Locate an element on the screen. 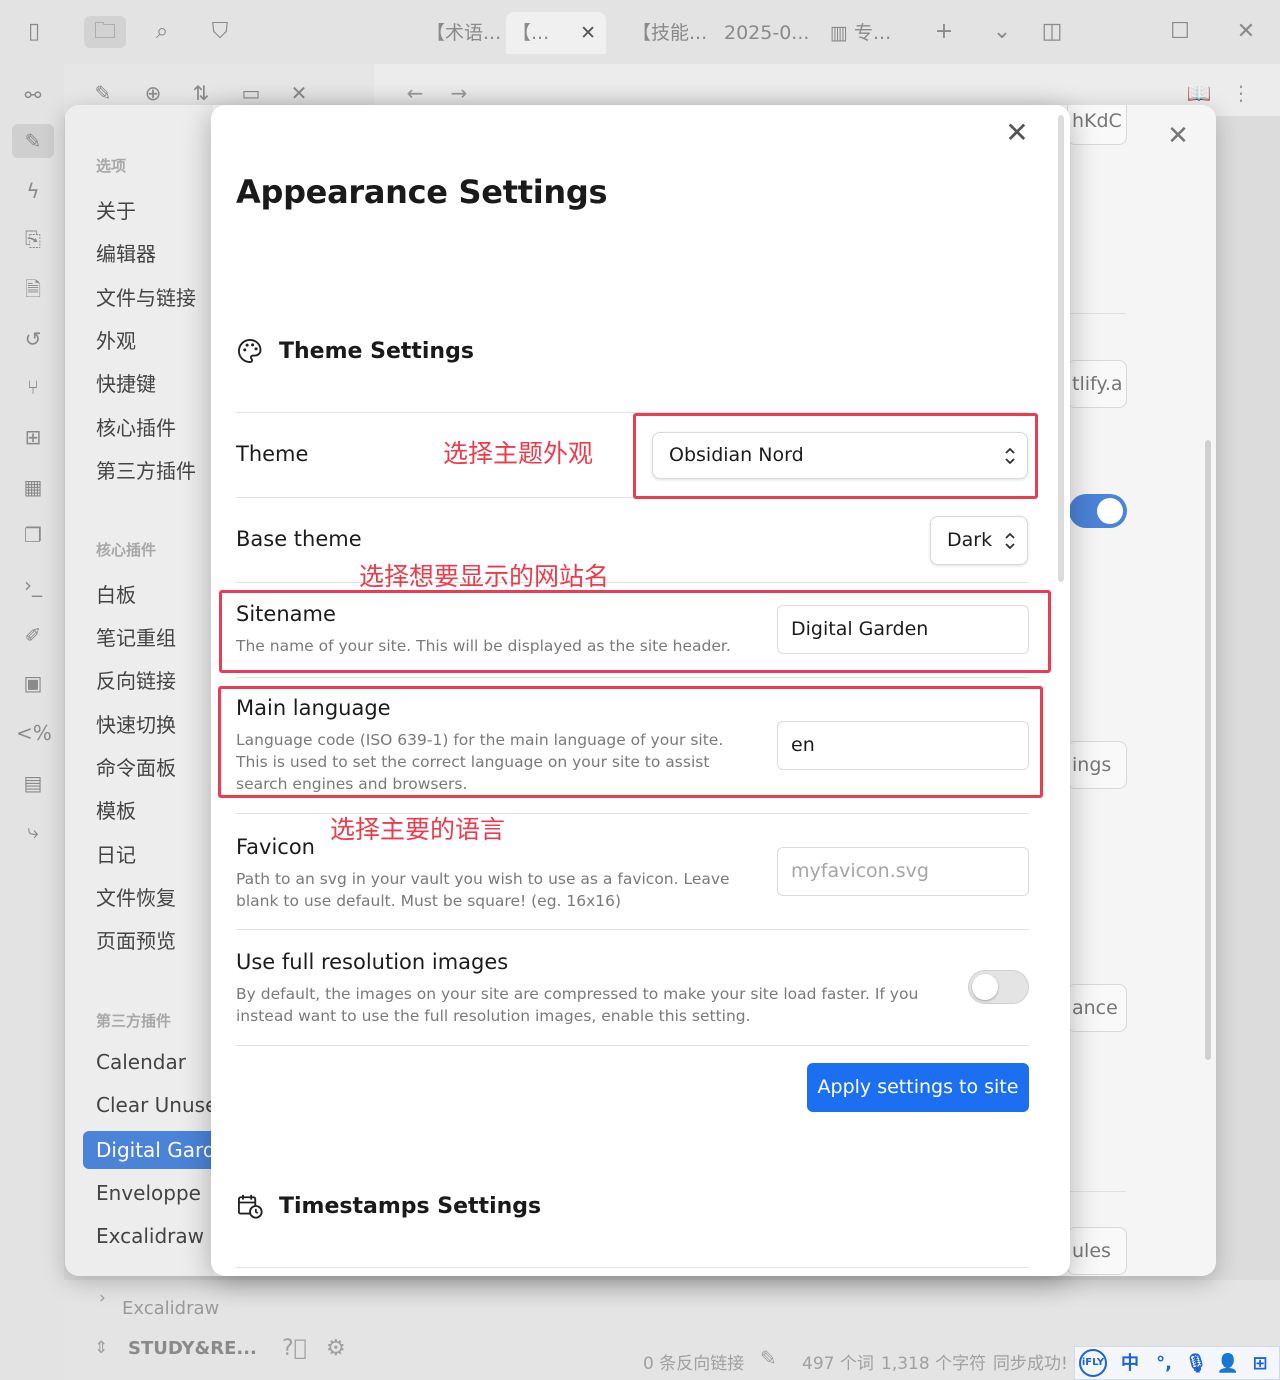 The image size is (1280, 1380). scrollbar is located at coordinates (1208, 750).